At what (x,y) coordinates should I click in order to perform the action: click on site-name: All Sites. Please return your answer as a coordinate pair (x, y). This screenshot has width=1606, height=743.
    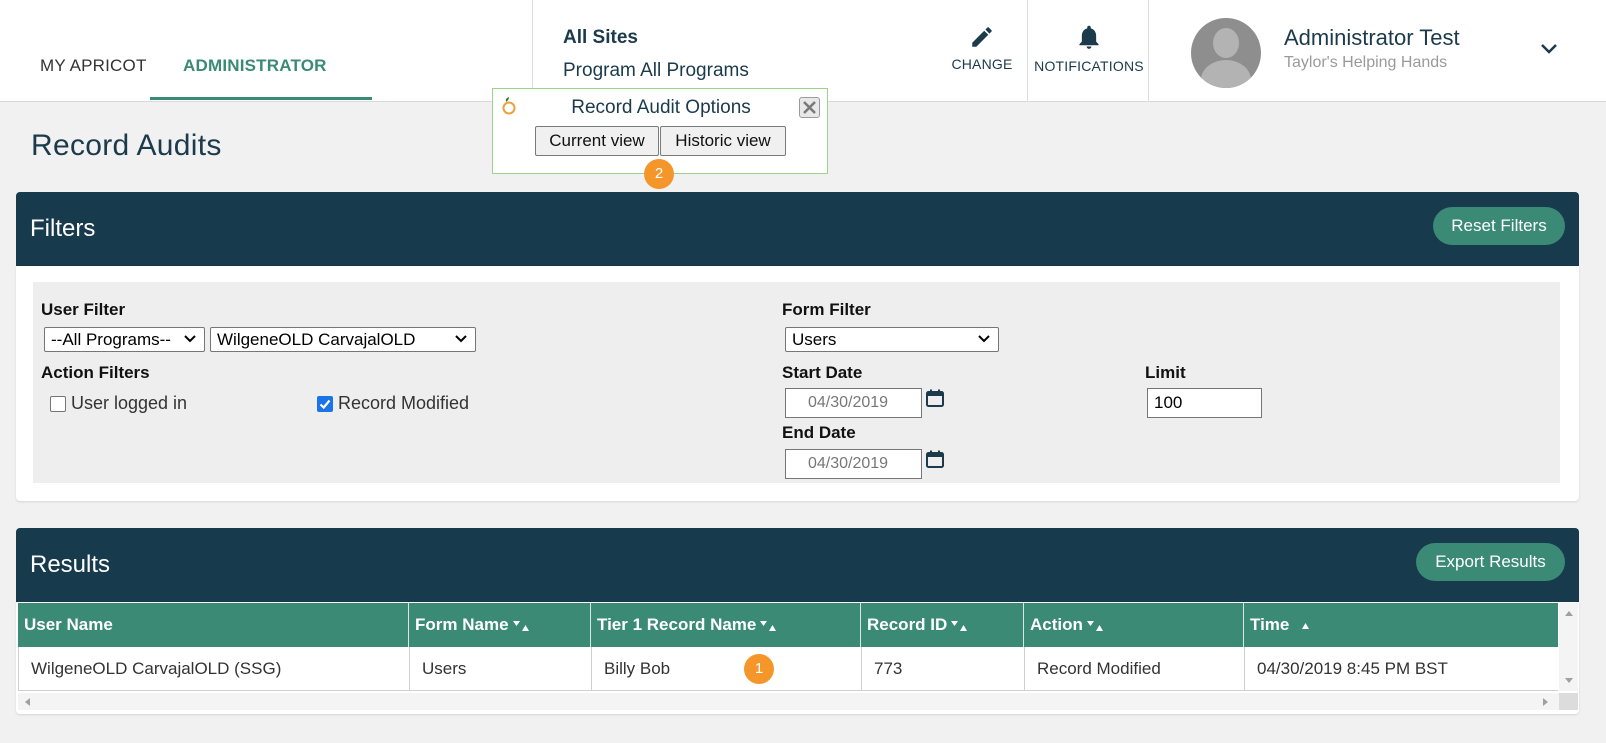
    Looking at the image, I should click on (600, 37).